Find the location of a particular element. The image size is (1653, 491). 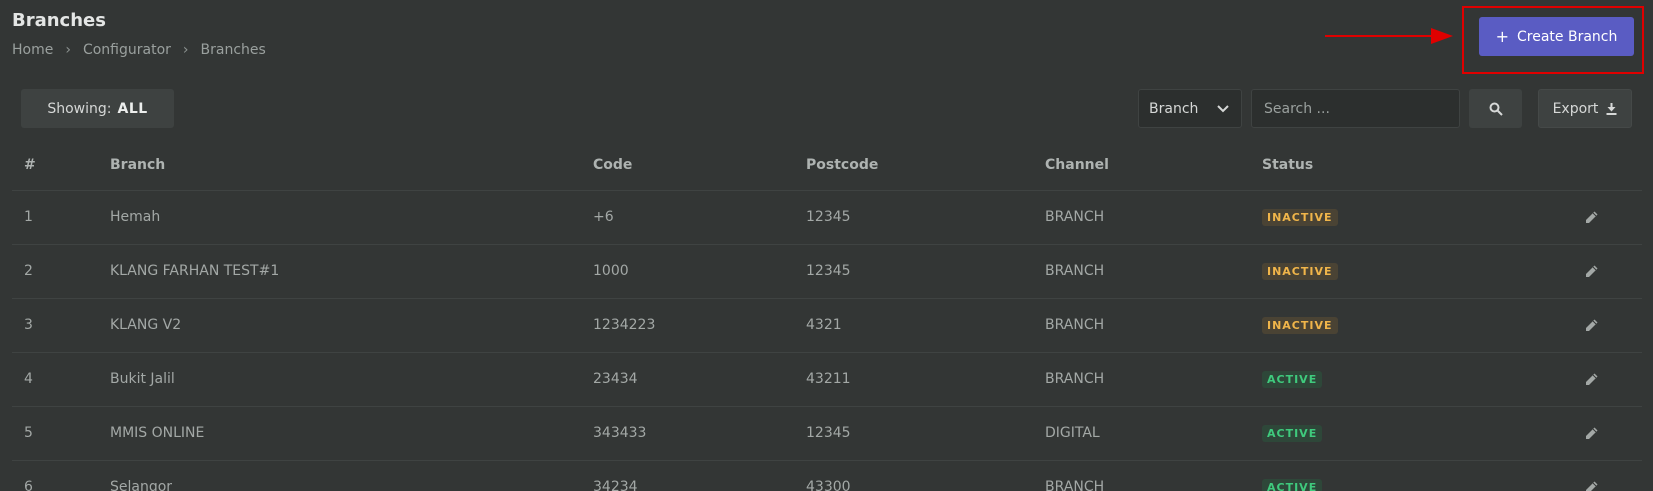

cell-code: 343433 is located at coordinates (699, 433).